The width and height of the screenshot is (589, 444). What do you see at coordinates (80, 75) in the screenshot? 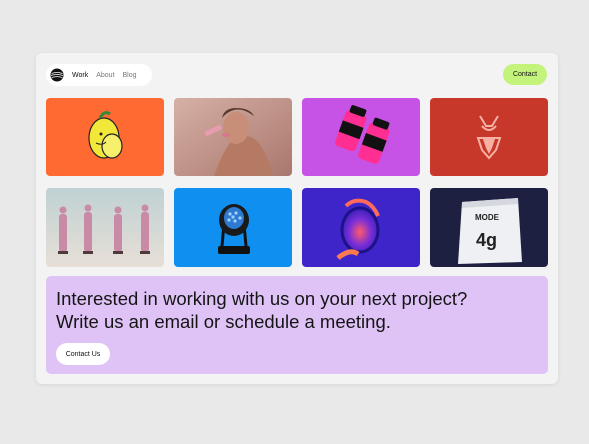
I see `nav-work-link: Work` at bounding box center [80, 75].